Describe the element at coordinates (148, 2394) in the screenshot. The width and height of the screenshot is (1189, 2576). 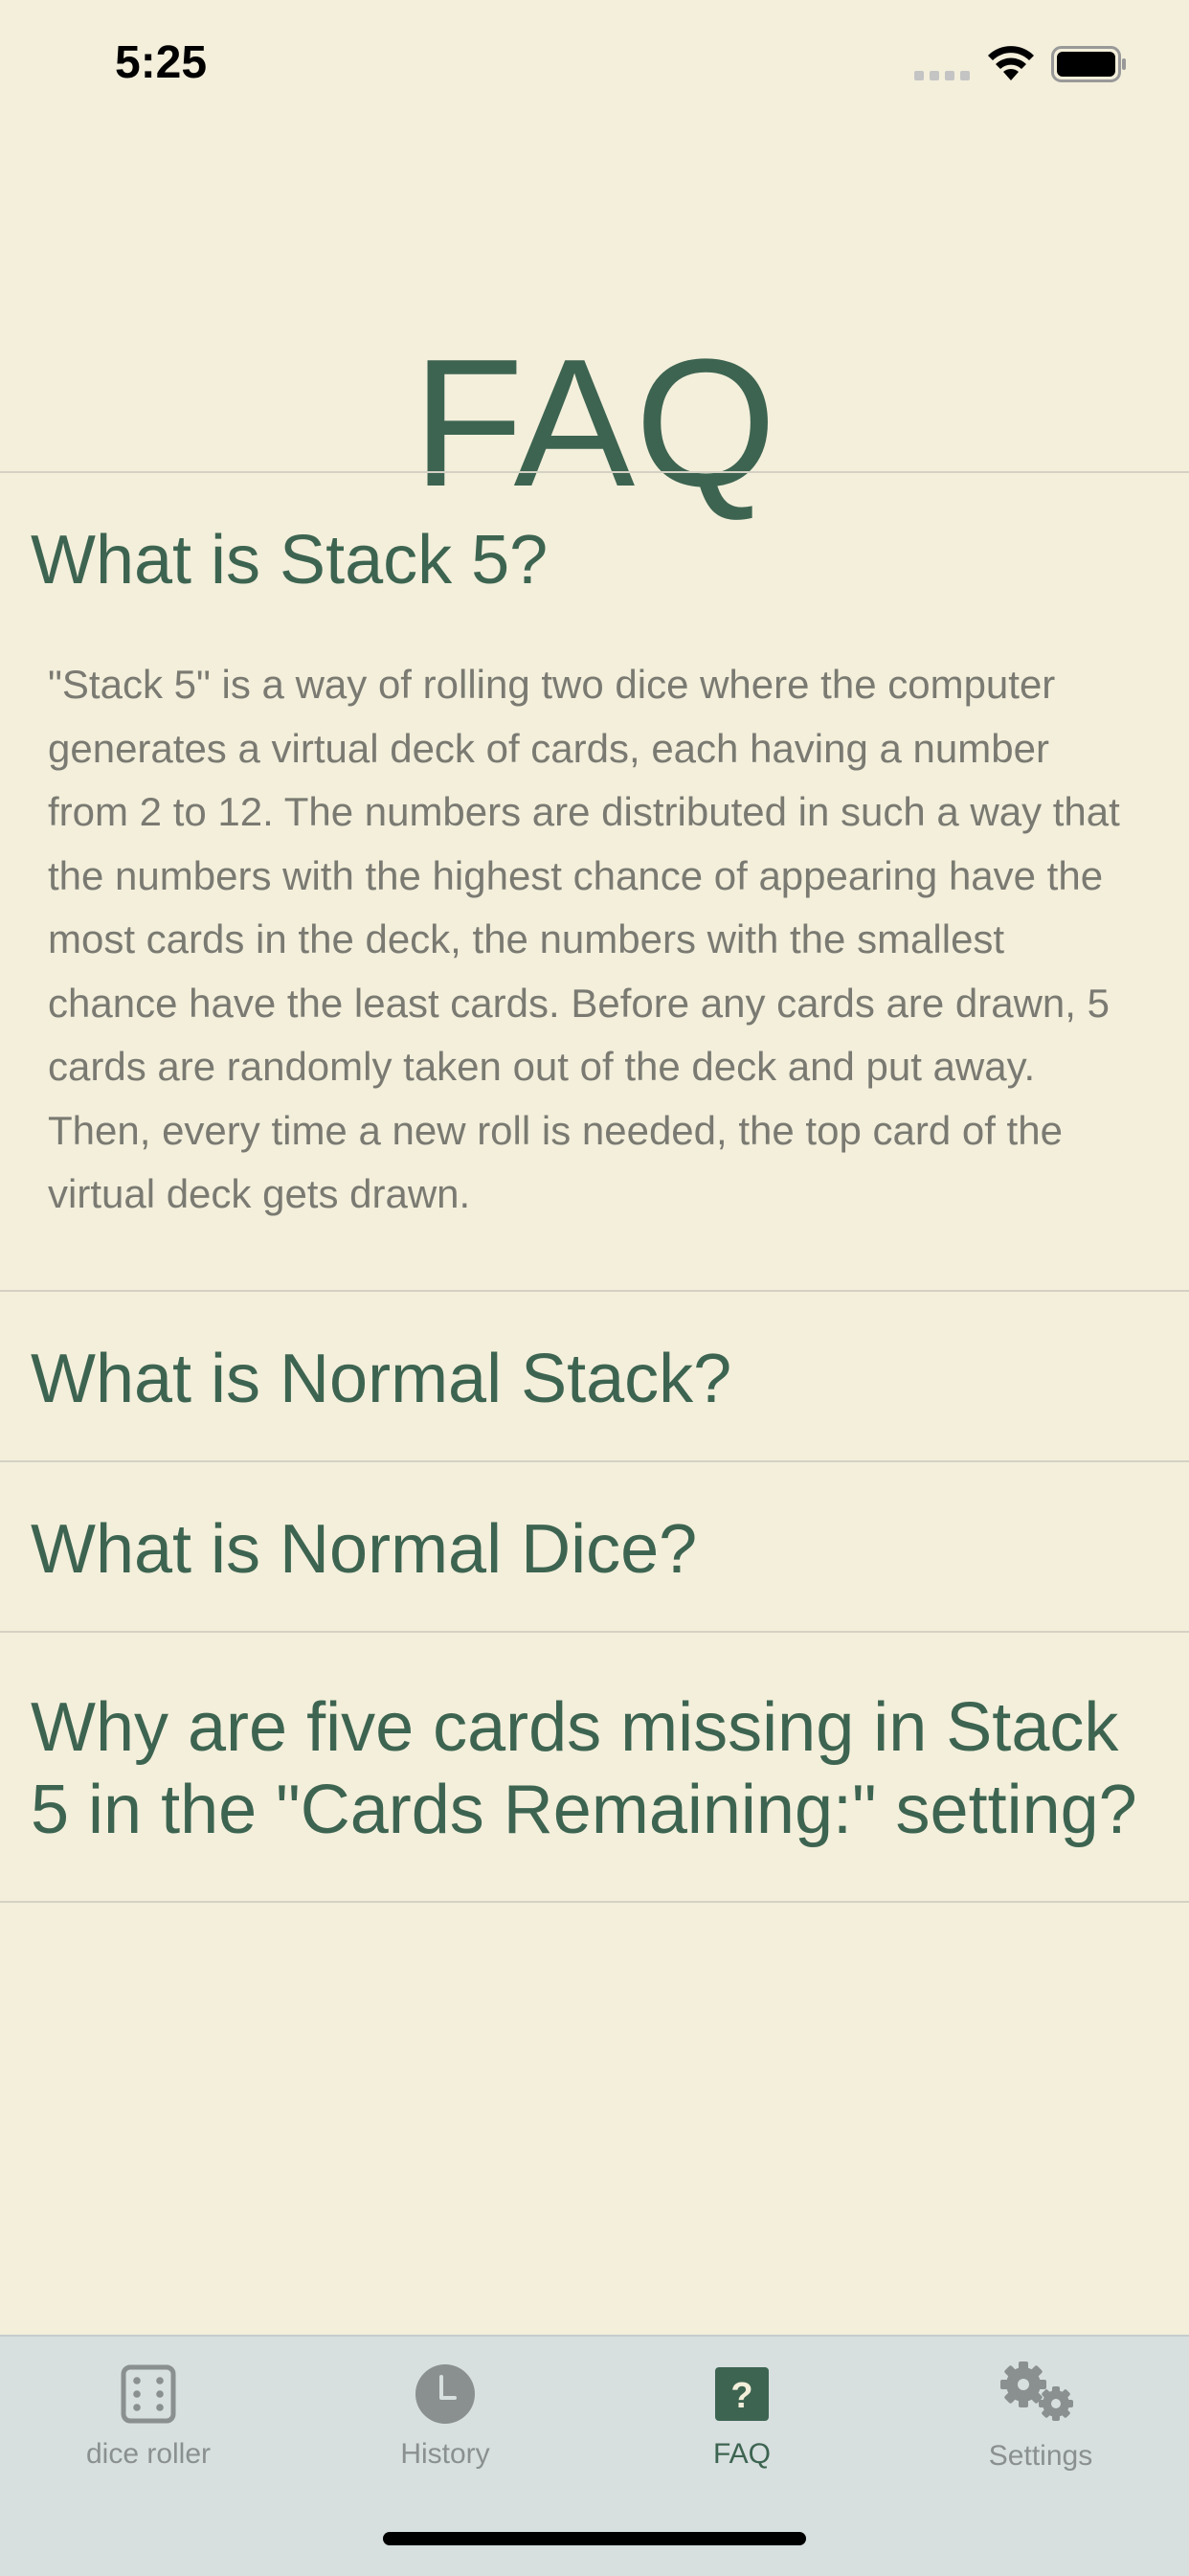
I see `dice-icon` at that location.